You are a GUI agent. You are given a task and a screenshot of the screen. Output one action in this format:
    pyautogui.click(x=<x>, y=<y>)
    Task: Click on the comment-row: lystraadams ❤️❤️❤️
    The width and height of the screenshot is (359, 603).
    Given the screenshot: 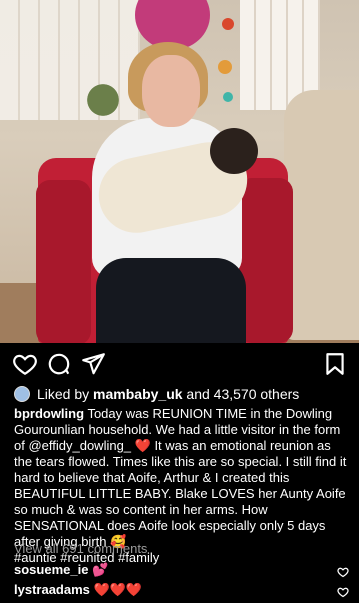 What is the action you would take?
    pyautogui.click(x=182, y=590)
    